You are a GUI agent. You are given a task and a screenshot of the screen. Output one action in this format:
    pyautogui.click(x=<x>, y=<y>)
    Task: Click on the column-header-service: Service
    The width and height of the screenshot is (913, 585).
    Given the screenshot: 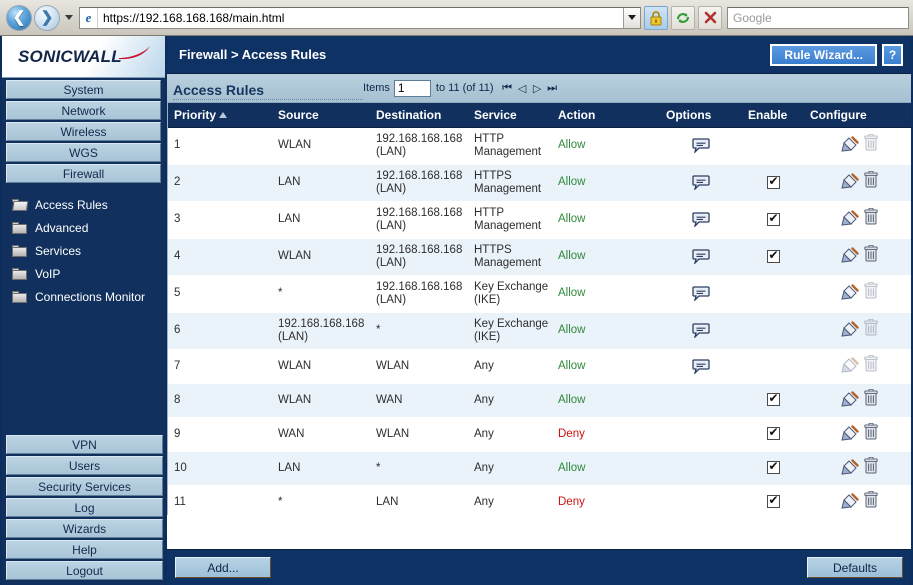 What is the action you would take?
    pyautogui.click(x=510, y=115)
    